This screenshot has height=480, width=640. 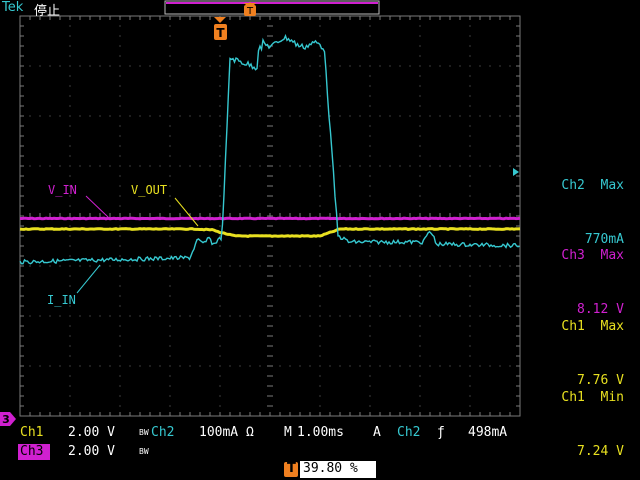 I want to click on measurement-ch1-min: Ch1 Min 7.24 V, so click(x=578, y=416).